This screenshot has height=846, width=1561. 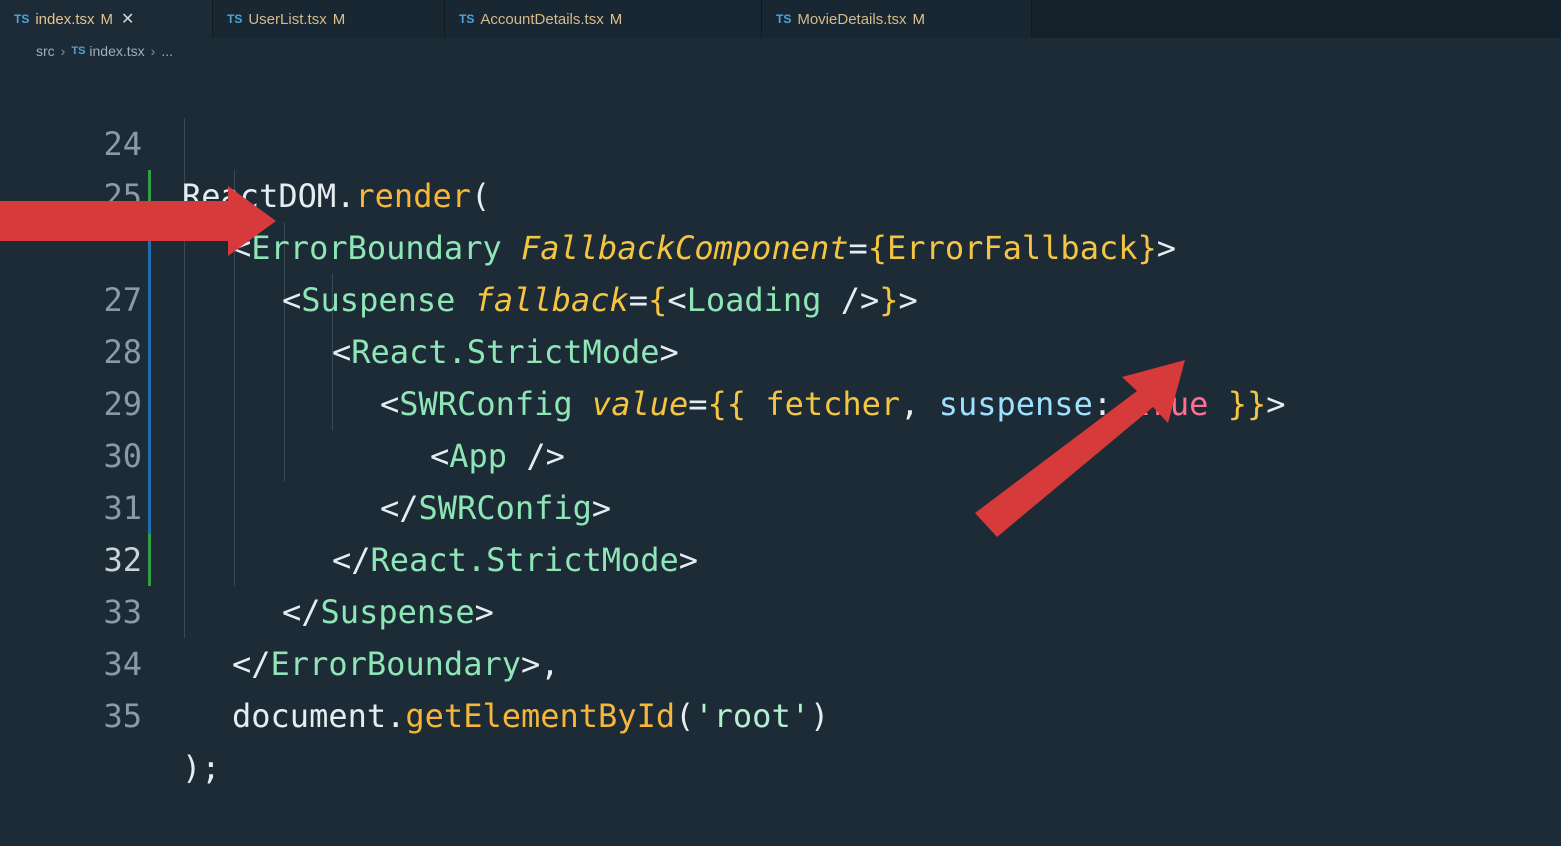 What do you see at coordinates (287, 19) in the screenshot?
I see `tab-label: UserList.tsx` at bounding box center [287, 19].